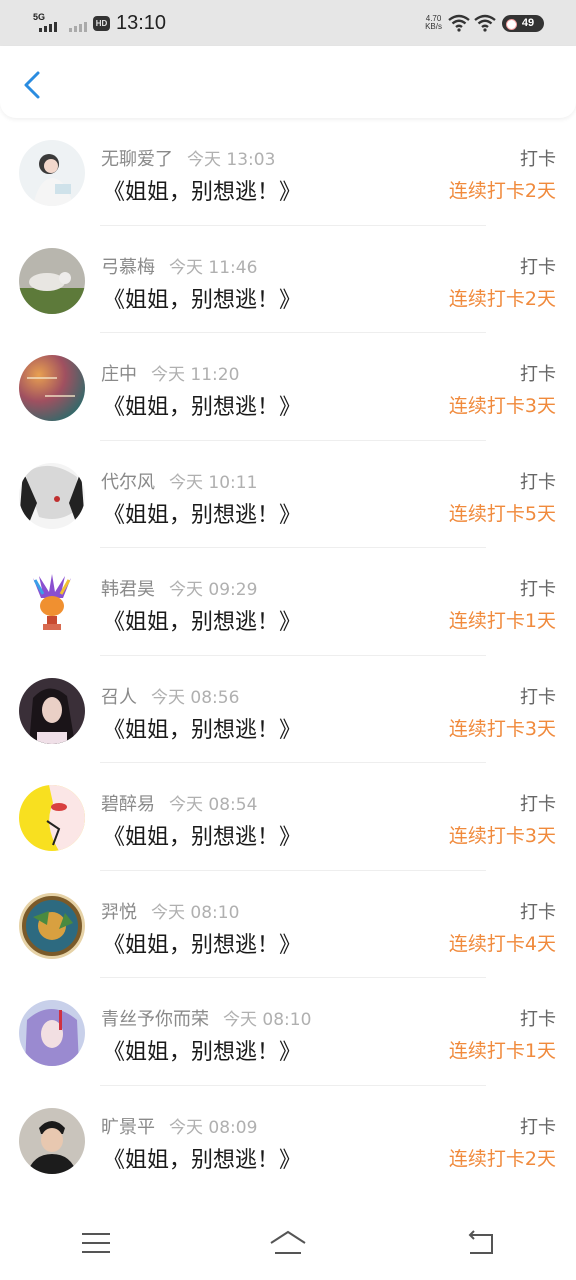  Describe the element at coordinates (502, 513) in the screenshot. I see `streak-label: 连续打卡5天` at that location.